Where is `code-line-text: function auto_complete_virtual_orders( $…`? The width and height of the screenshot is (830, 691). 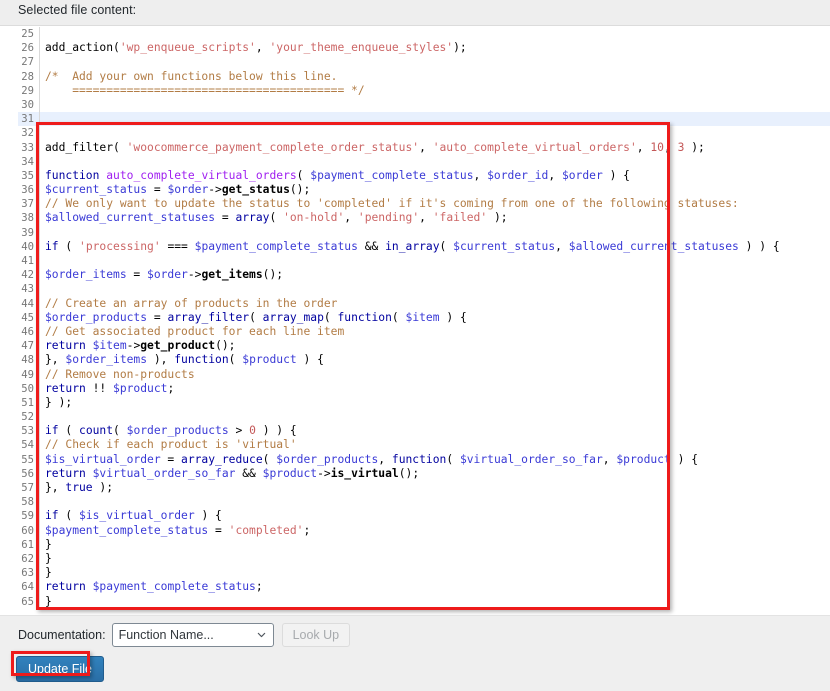
code-line-text: function auto_complete_virtual_orders( $… is located at coordinates (337, 175).